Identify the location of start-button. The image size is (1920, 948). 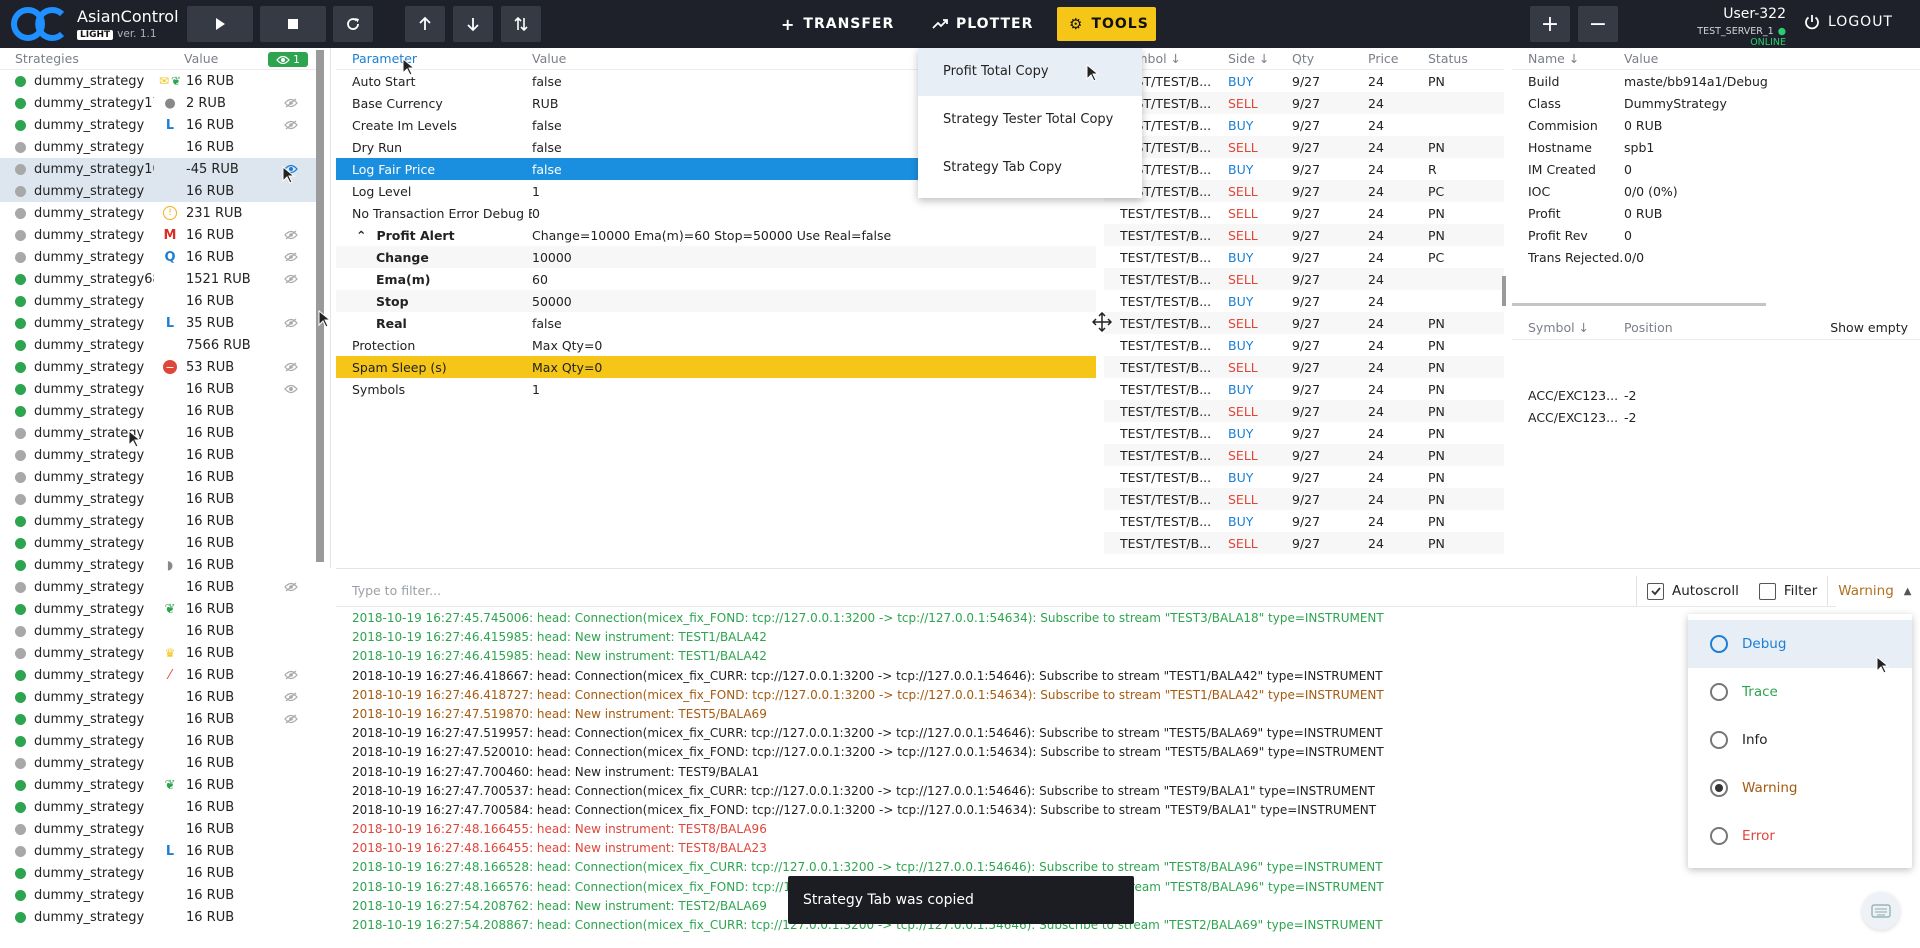
(220, 24).